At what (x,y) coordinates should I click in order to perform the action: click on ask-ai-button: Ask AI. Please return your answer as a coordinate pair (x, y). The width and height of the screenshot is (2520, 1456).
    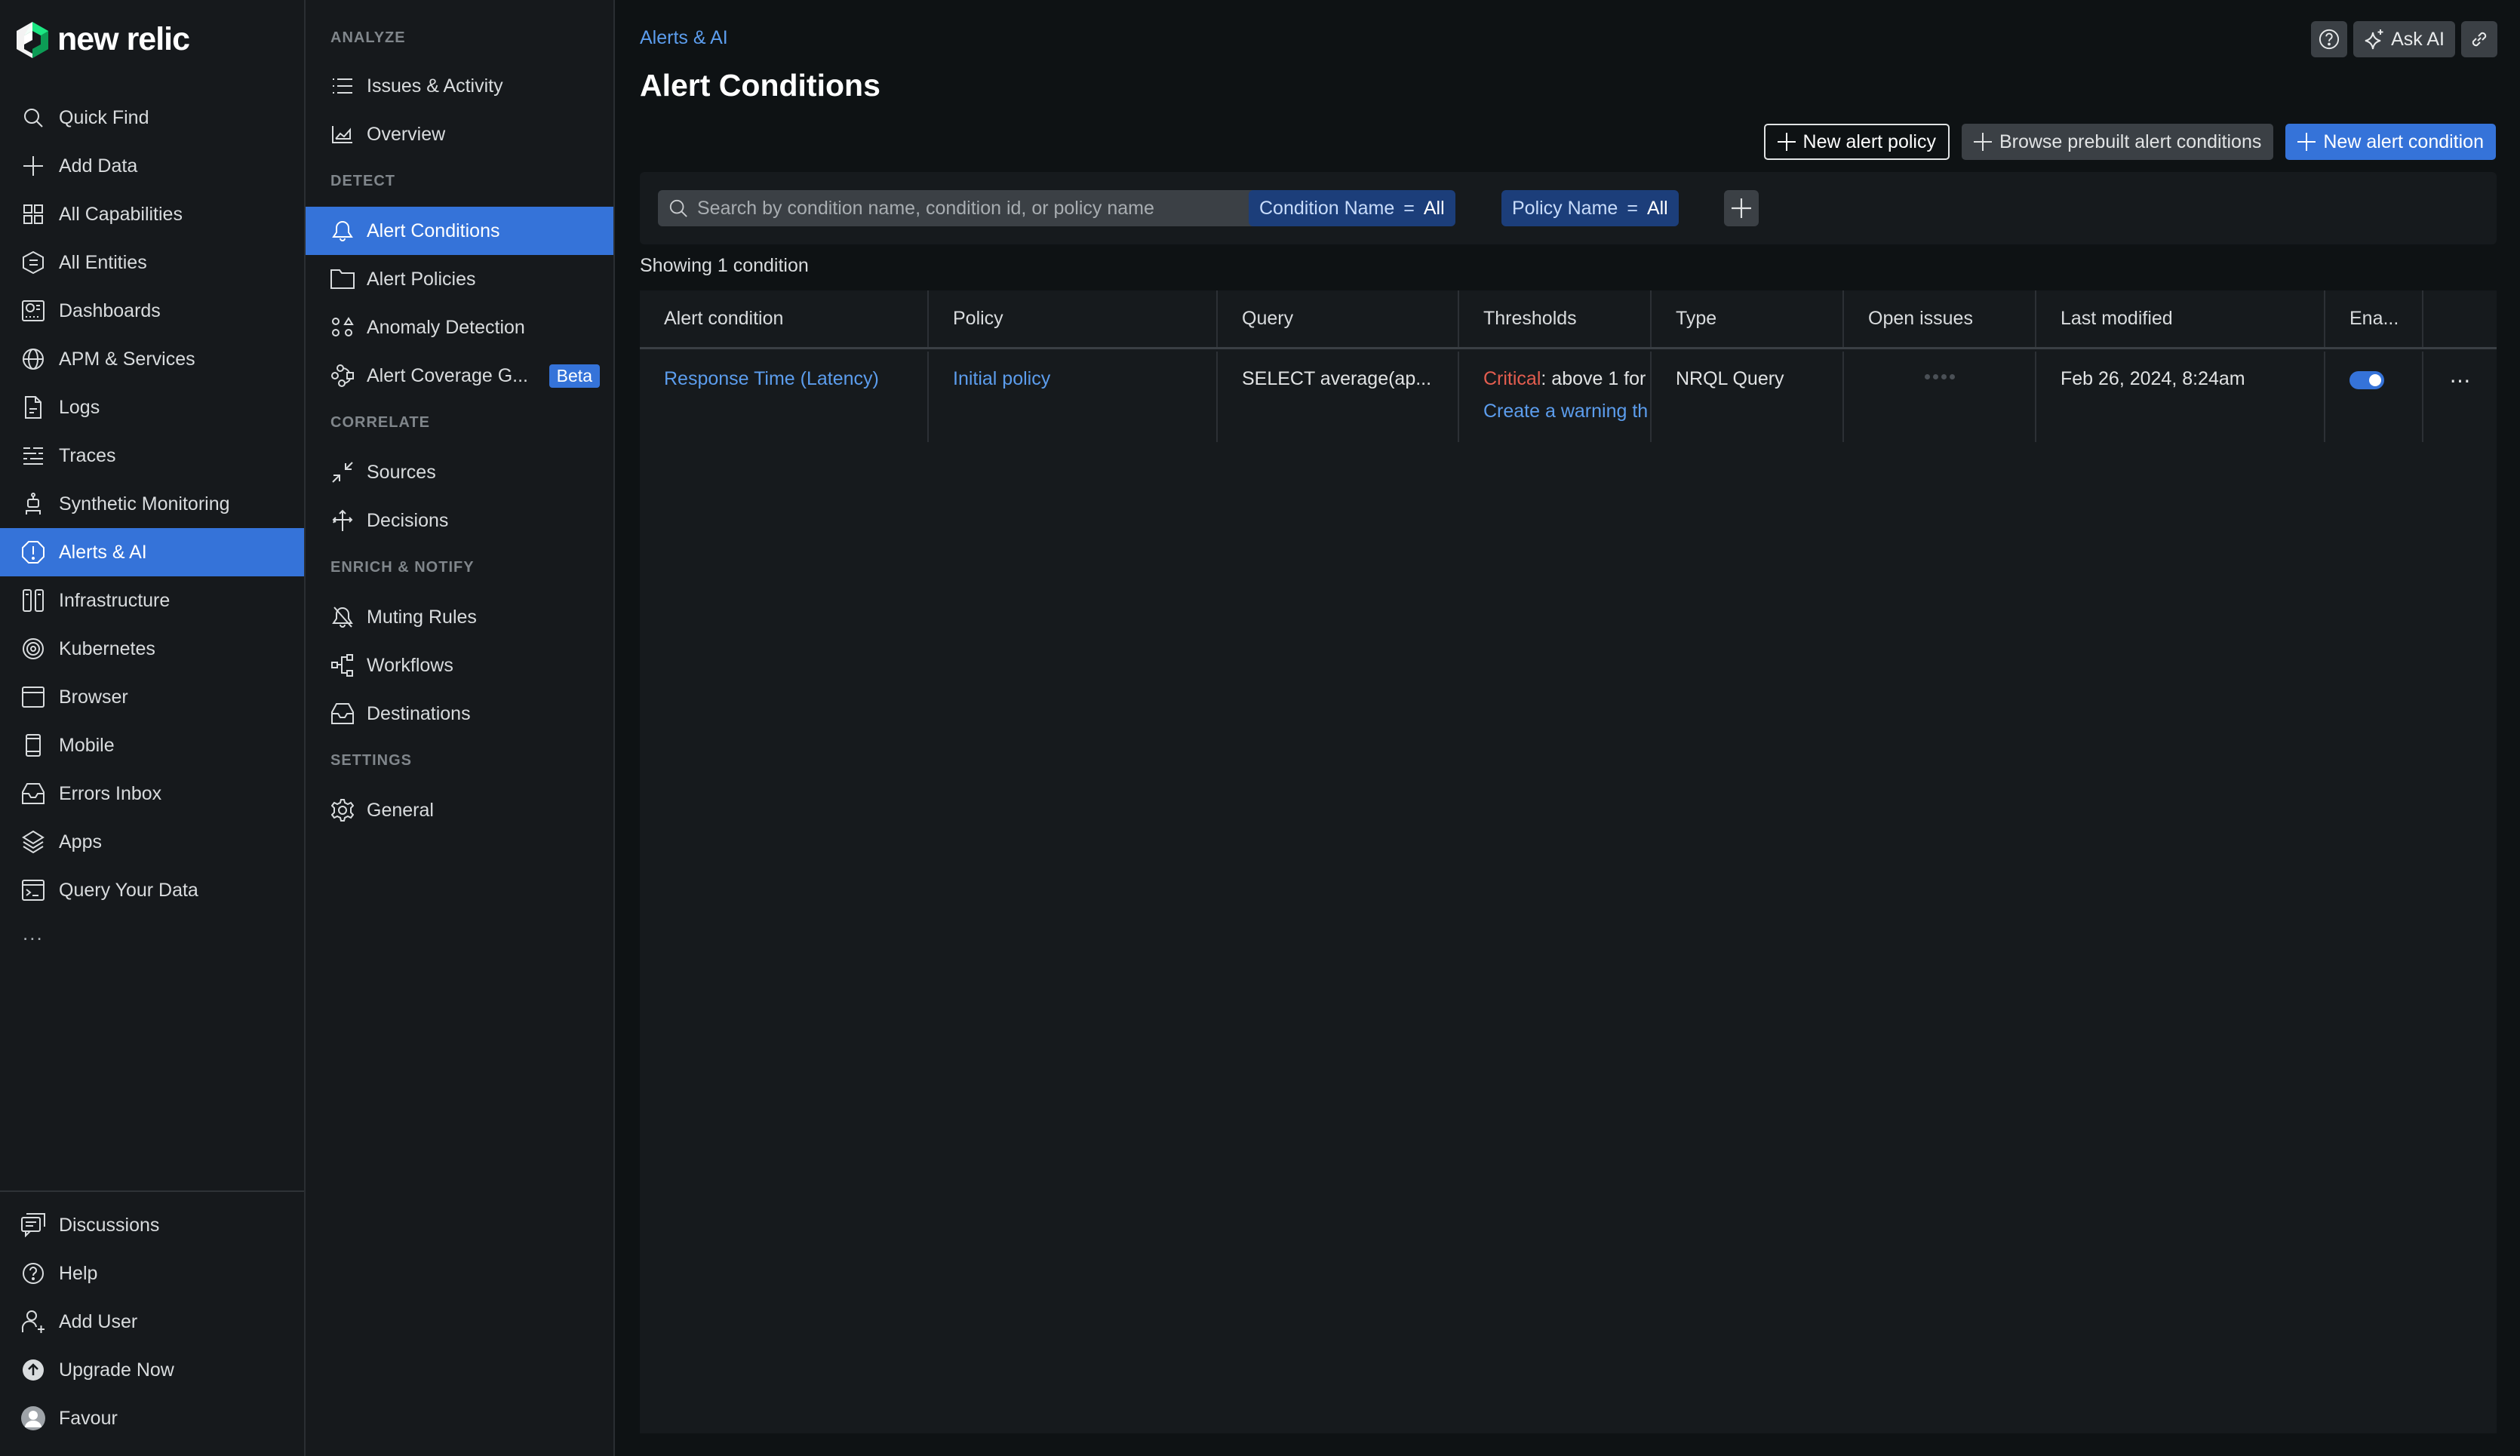
    Looking at the image, I should click on (2404, 39).